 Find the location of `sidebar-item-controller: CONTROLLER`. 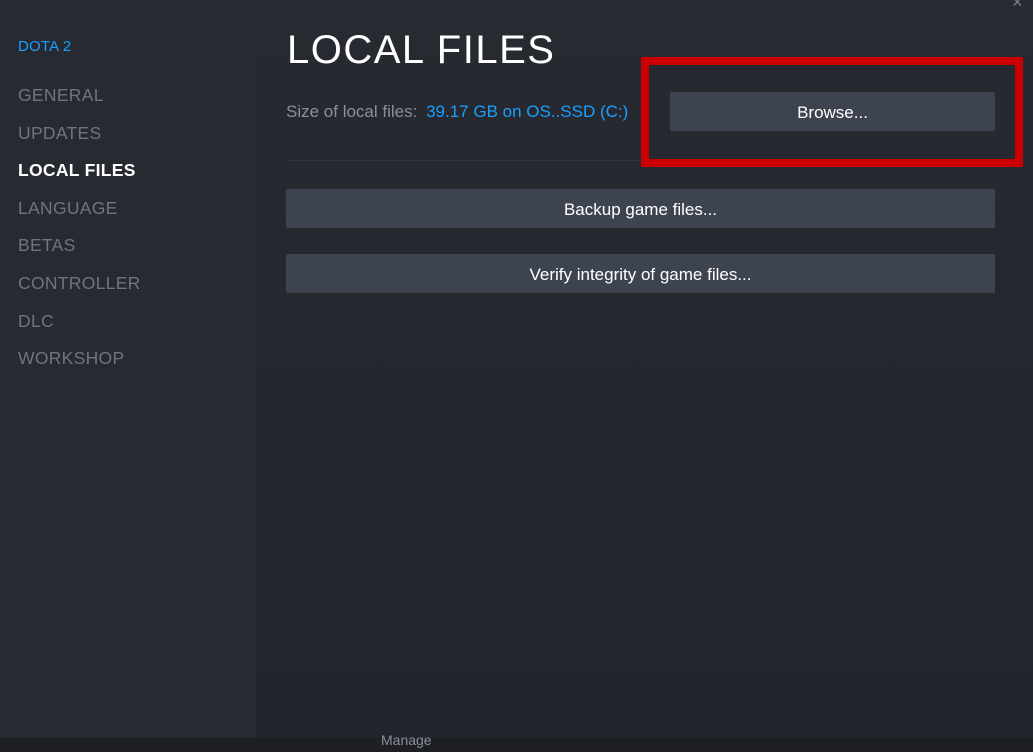

sidebar-item-controller: CONTROLLER is located at coordinates (128, 287).